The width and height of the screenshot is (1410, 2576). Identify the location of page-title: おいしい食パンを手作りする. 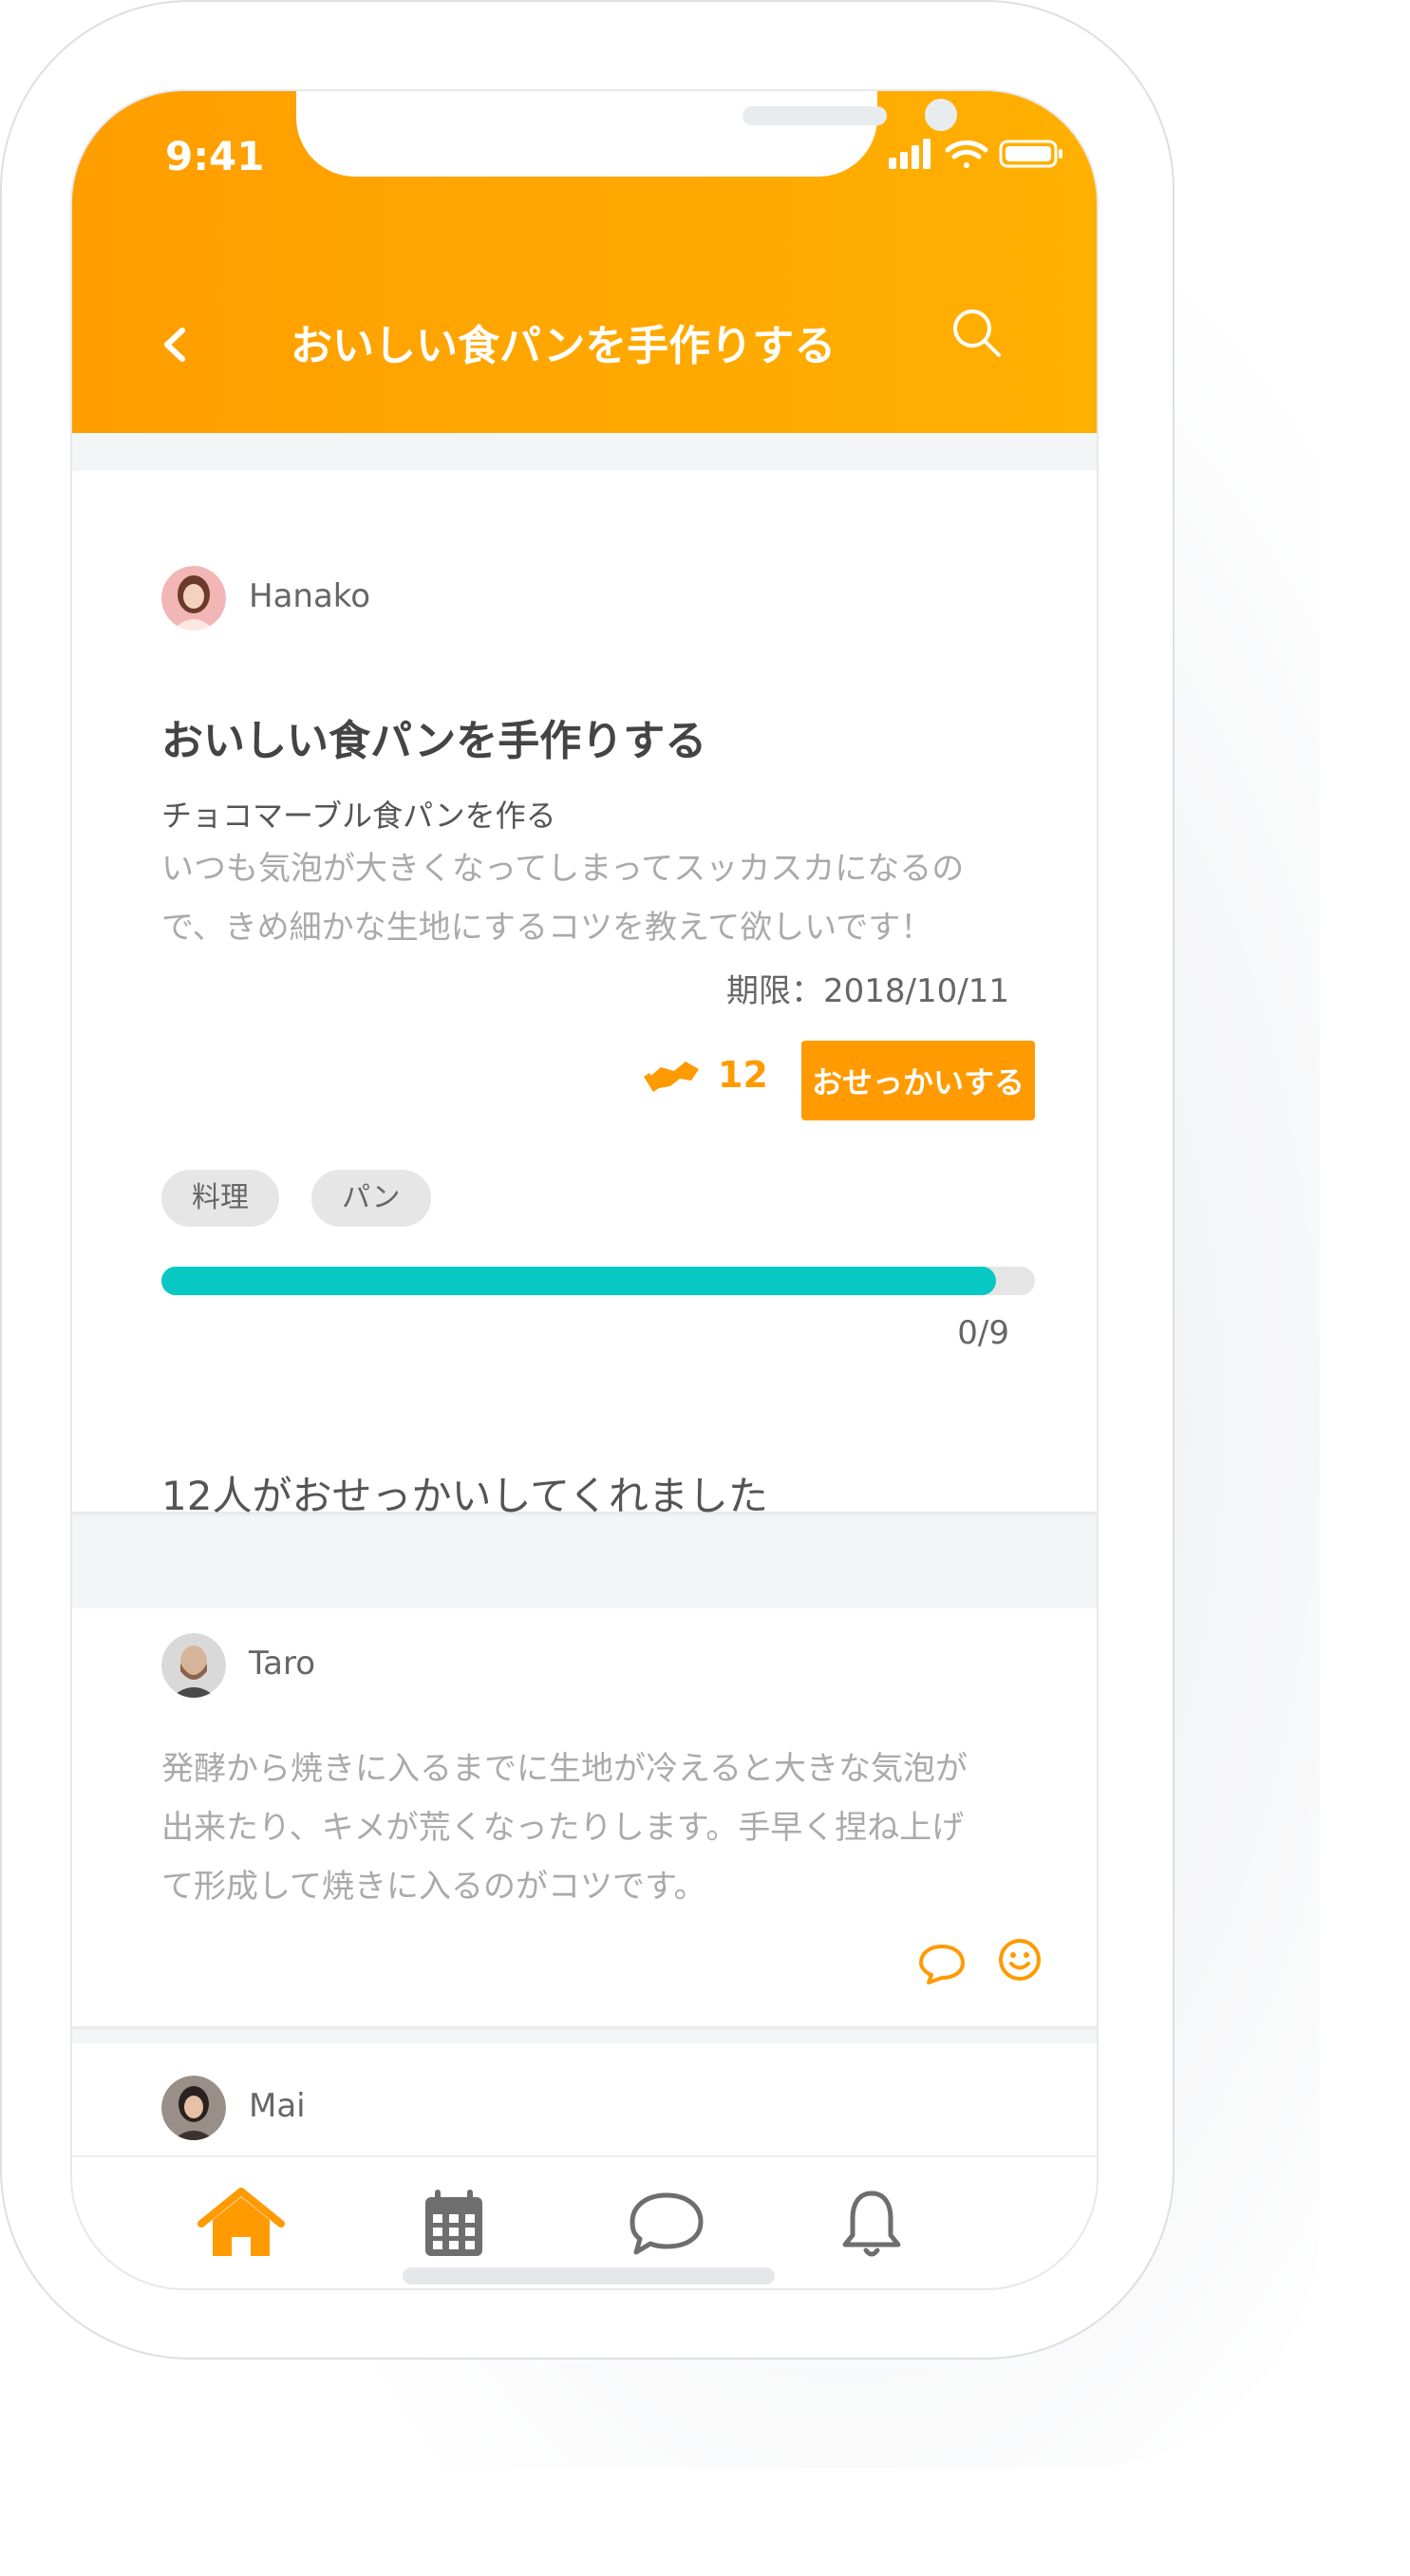
(564, 346).